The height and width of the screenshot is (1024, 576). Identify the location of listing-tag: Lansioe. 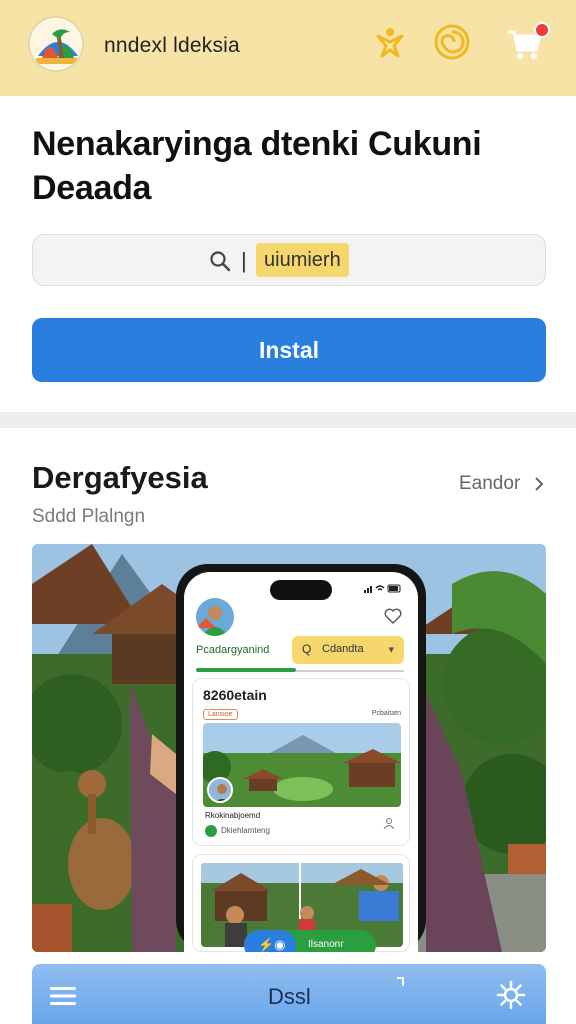
(220, 714).